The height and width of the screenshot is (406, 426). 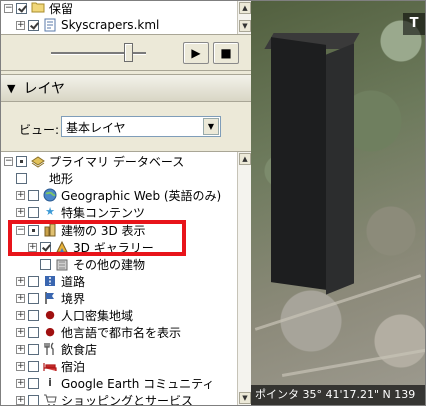 What do you see at coordinates (50, 25) in the screenshot?
I see `kml-file-icon` at bounding box center [50, 25].